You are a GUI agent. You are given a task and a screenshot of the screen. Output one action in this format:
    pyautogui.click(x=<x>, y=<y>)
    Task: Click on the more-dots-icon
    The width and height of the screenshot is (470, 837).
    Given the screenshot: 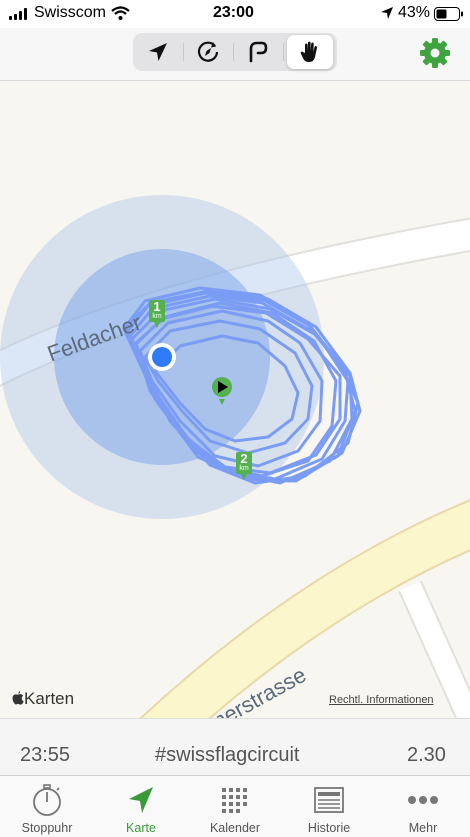 What is the action you would take?
    pyautogui.click(x=423, y=800)
    